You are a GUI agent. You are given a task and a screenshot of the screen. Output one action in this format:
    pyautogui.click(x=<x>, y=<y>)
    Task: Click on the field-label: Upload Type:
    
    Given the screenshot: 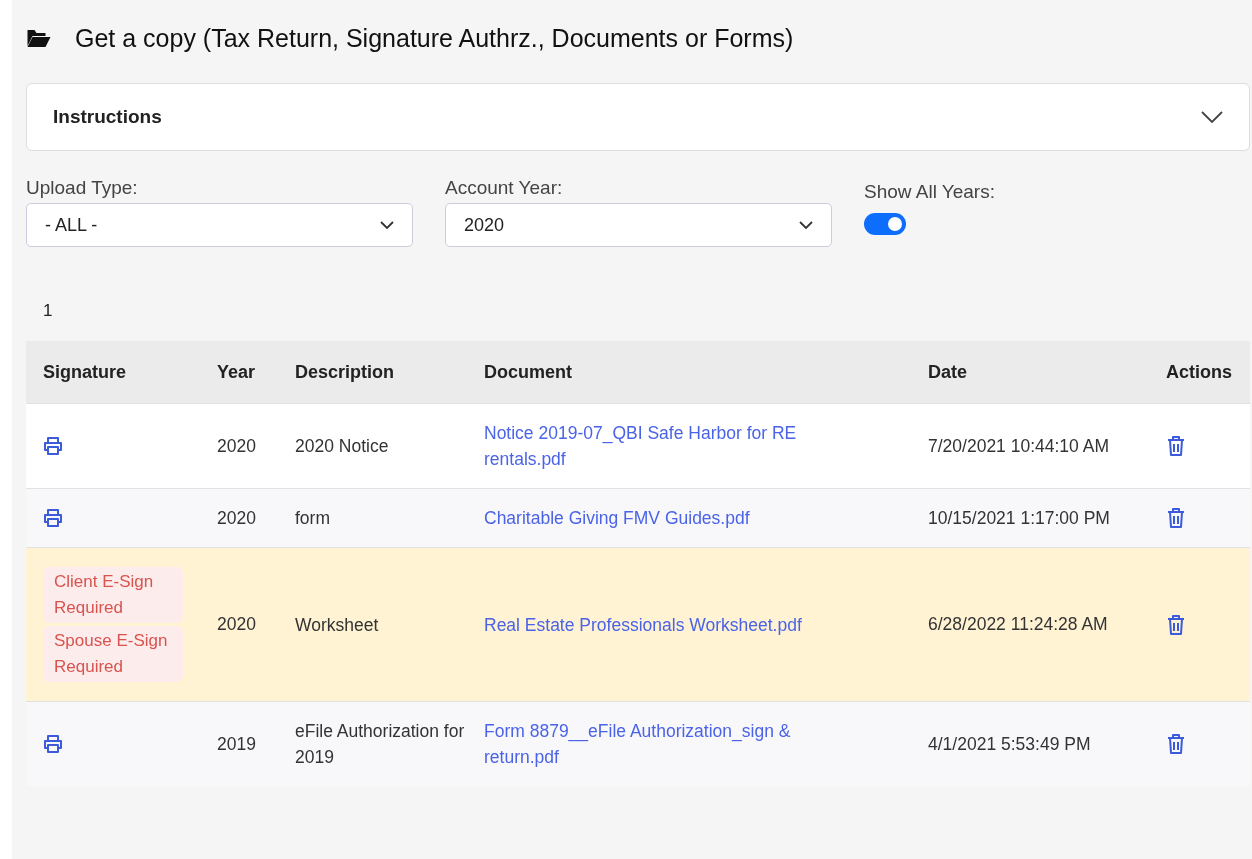 What is the action you would take?
    pyautogui.click(x=82, y=188)
    